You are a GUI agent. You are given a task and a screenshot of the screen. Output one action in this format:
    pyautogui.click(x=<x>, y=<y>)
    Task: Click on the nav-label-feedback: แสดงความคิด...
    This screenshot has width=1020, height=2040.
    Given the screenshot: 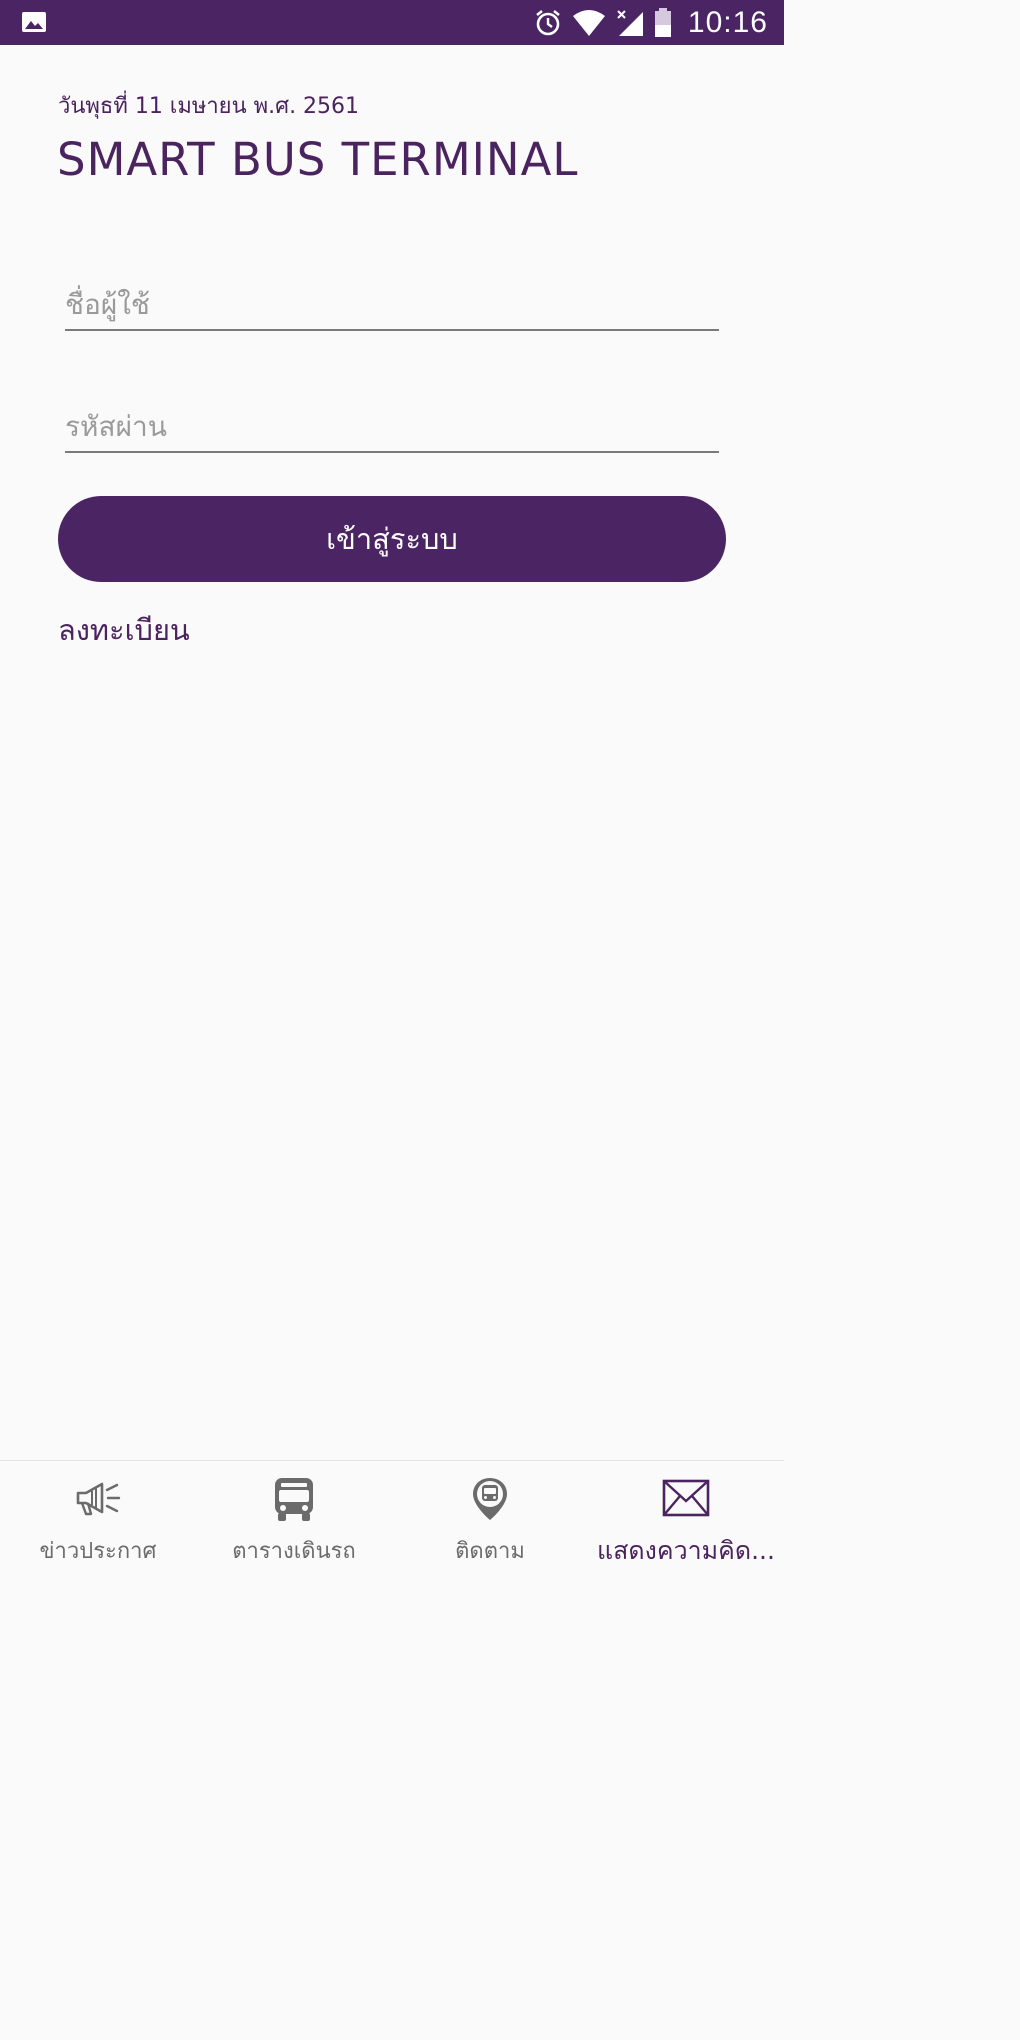 What is the action you would take?
    pyautogui.click(x=686, y=1550)
    